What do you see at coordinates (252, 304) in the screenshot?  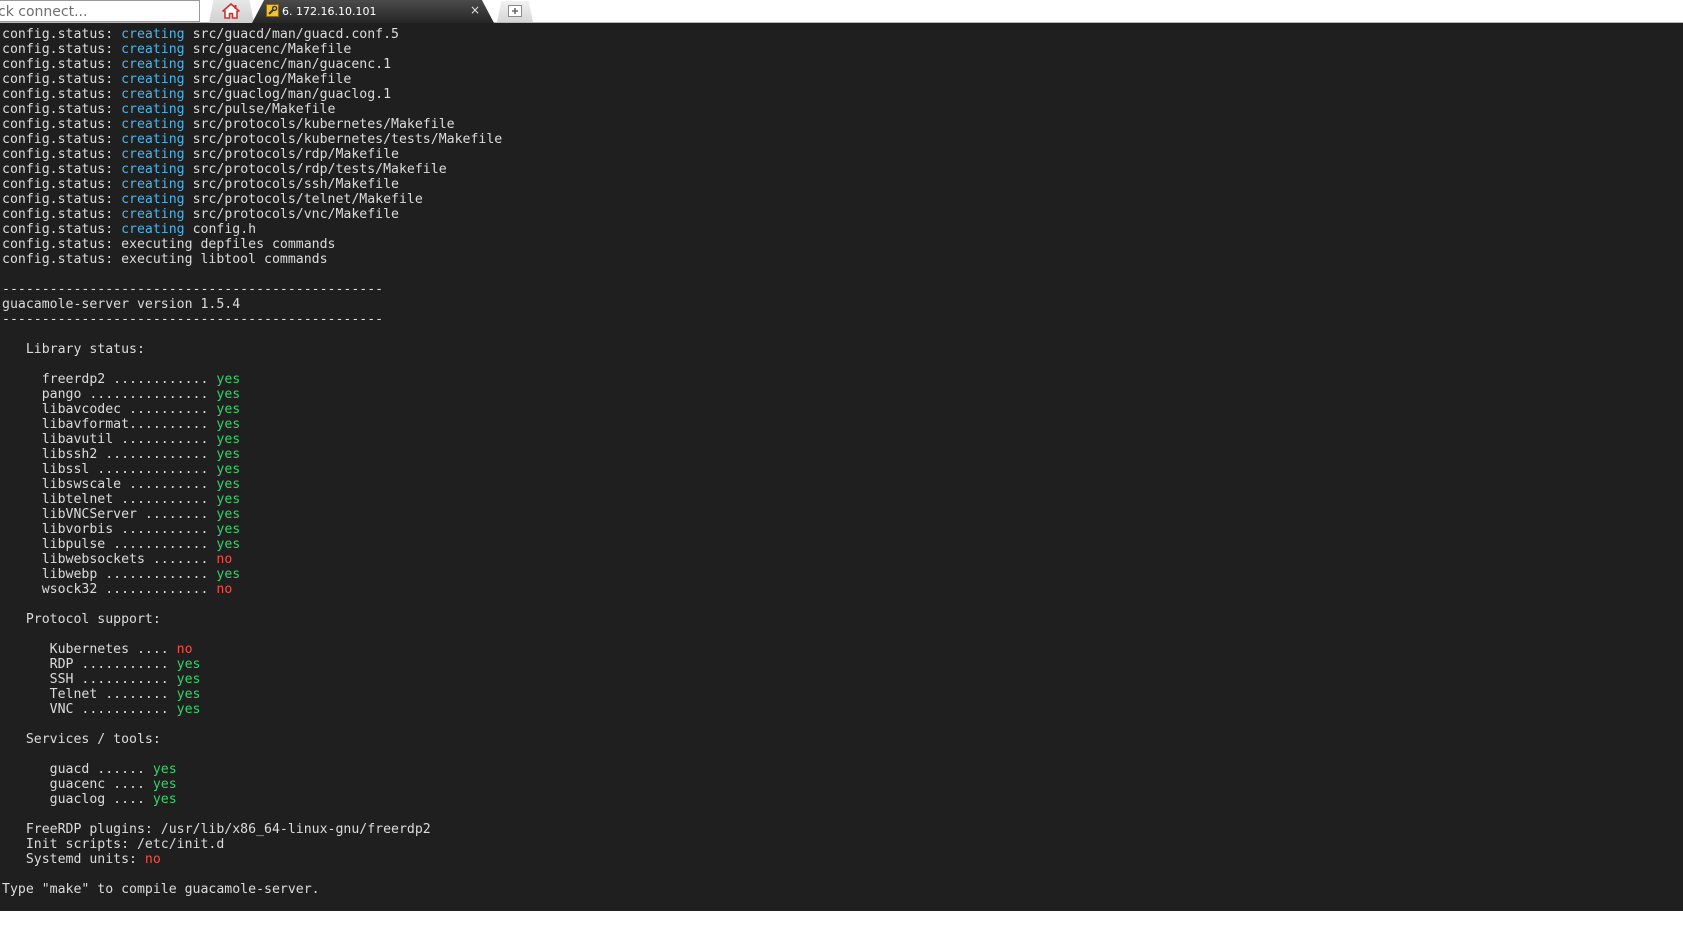 I see `terminal-line: guacamole-server version 1.5.4` at bounding box center [252, 304].